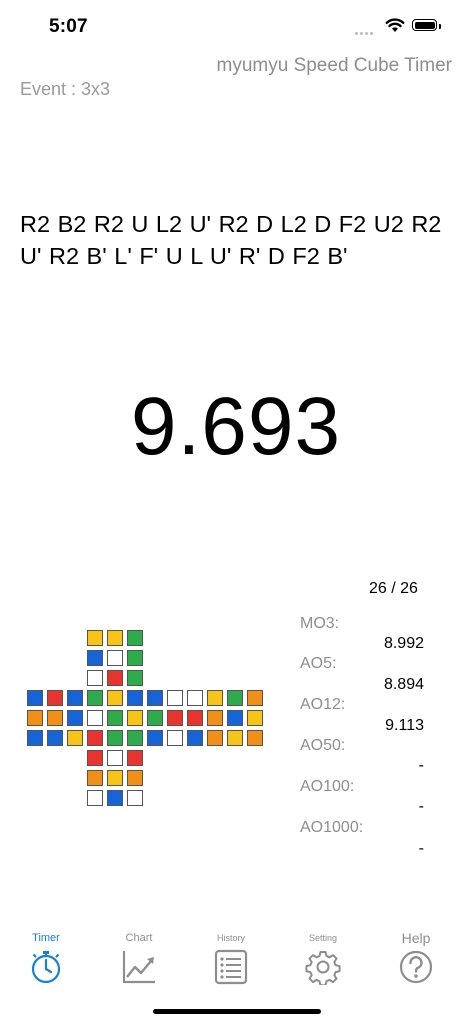  Describe the element at coordinates (403, 643) in the screenshot. I see `stat-value-mo3: 8.992` at that location.